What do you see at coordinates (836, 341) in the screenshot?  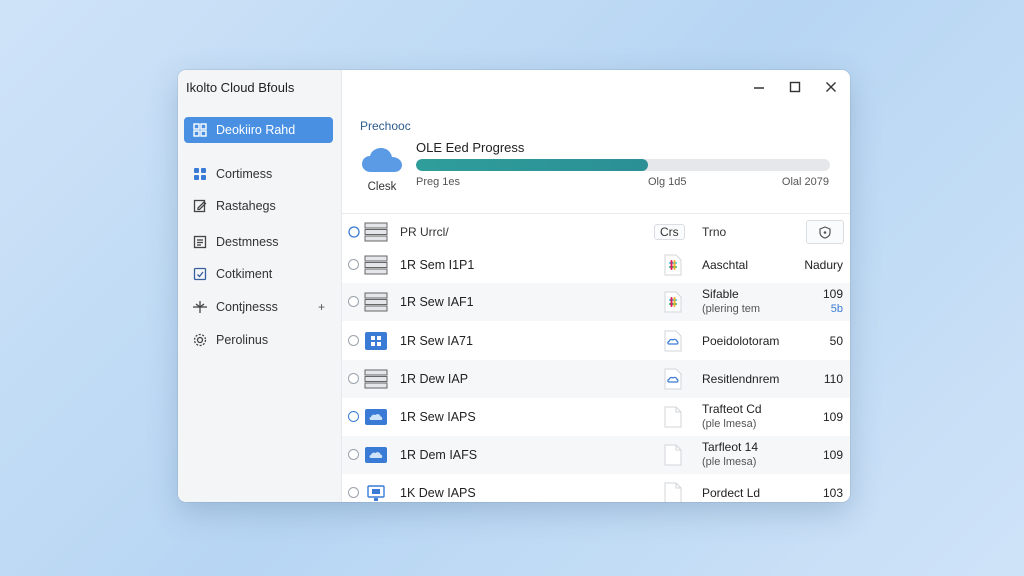 I see `row-value-cell: 50` at bounding box center [836, 341].